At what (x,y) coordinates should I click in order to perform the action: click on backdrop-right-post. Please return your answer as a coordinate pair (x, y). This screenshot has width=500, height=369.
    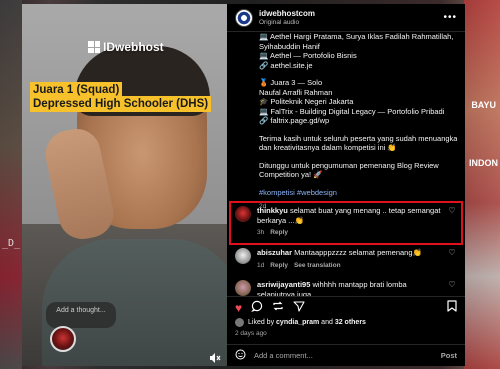
    Looking at the image, I should click on (482, 184).